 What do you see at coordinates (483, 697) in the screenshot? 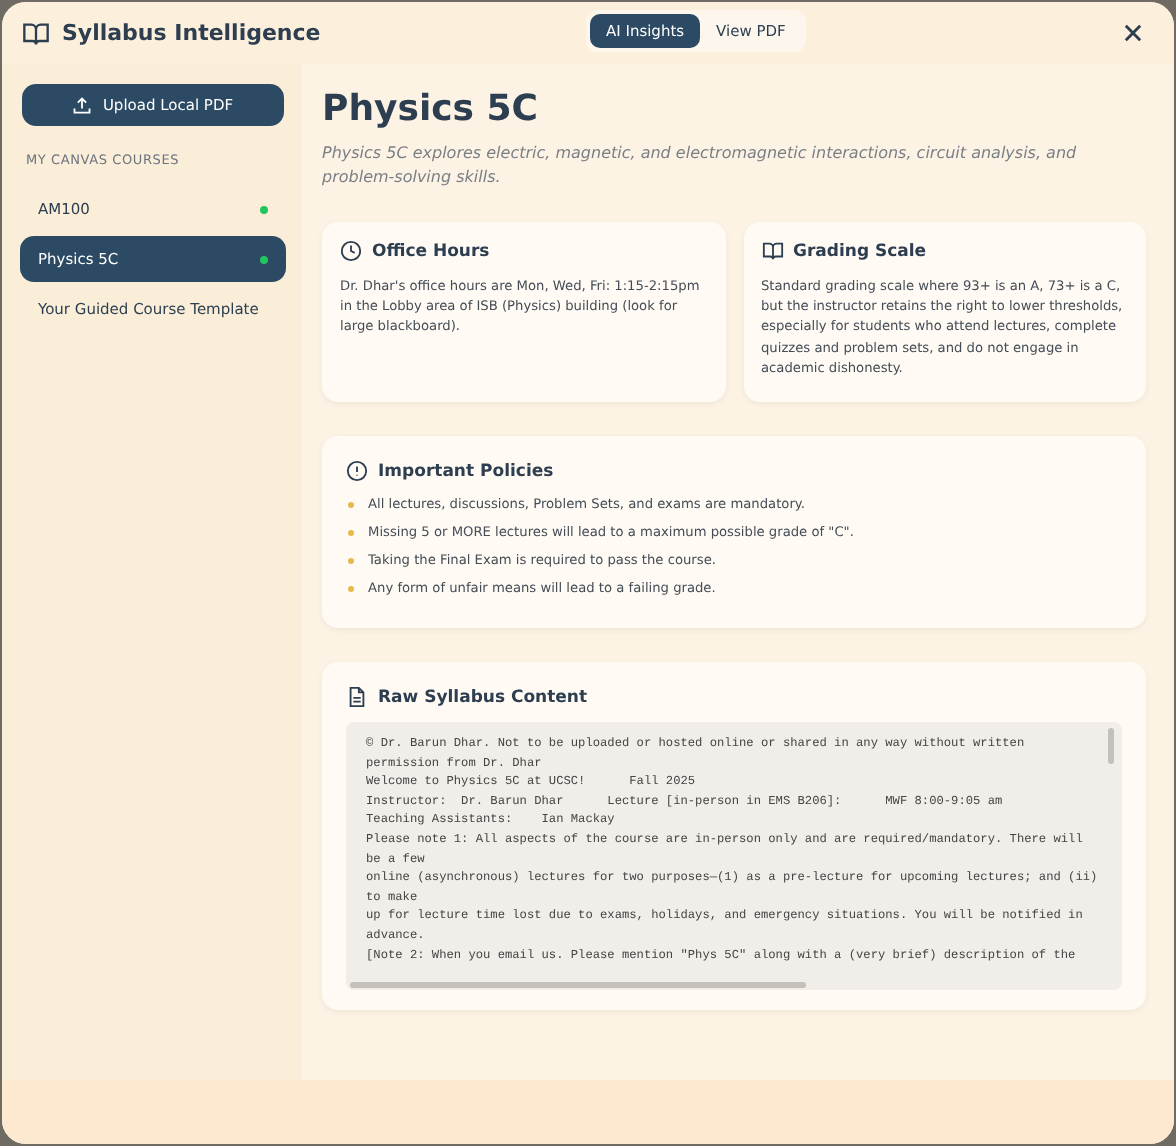
I see `card-title: Raw Syllabus Content` at bounding box center [483, 697].